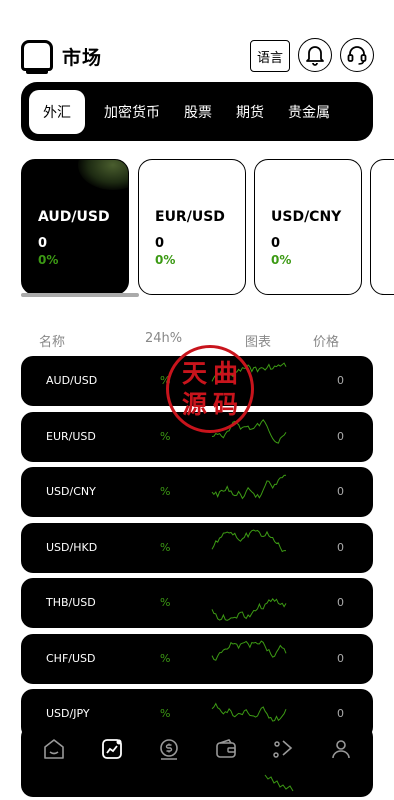  What do you see at coordinates (75, 227) in the screenshot?
I see `featured-card: AUD/USD 0 0%` at bounding box center [75, 227].